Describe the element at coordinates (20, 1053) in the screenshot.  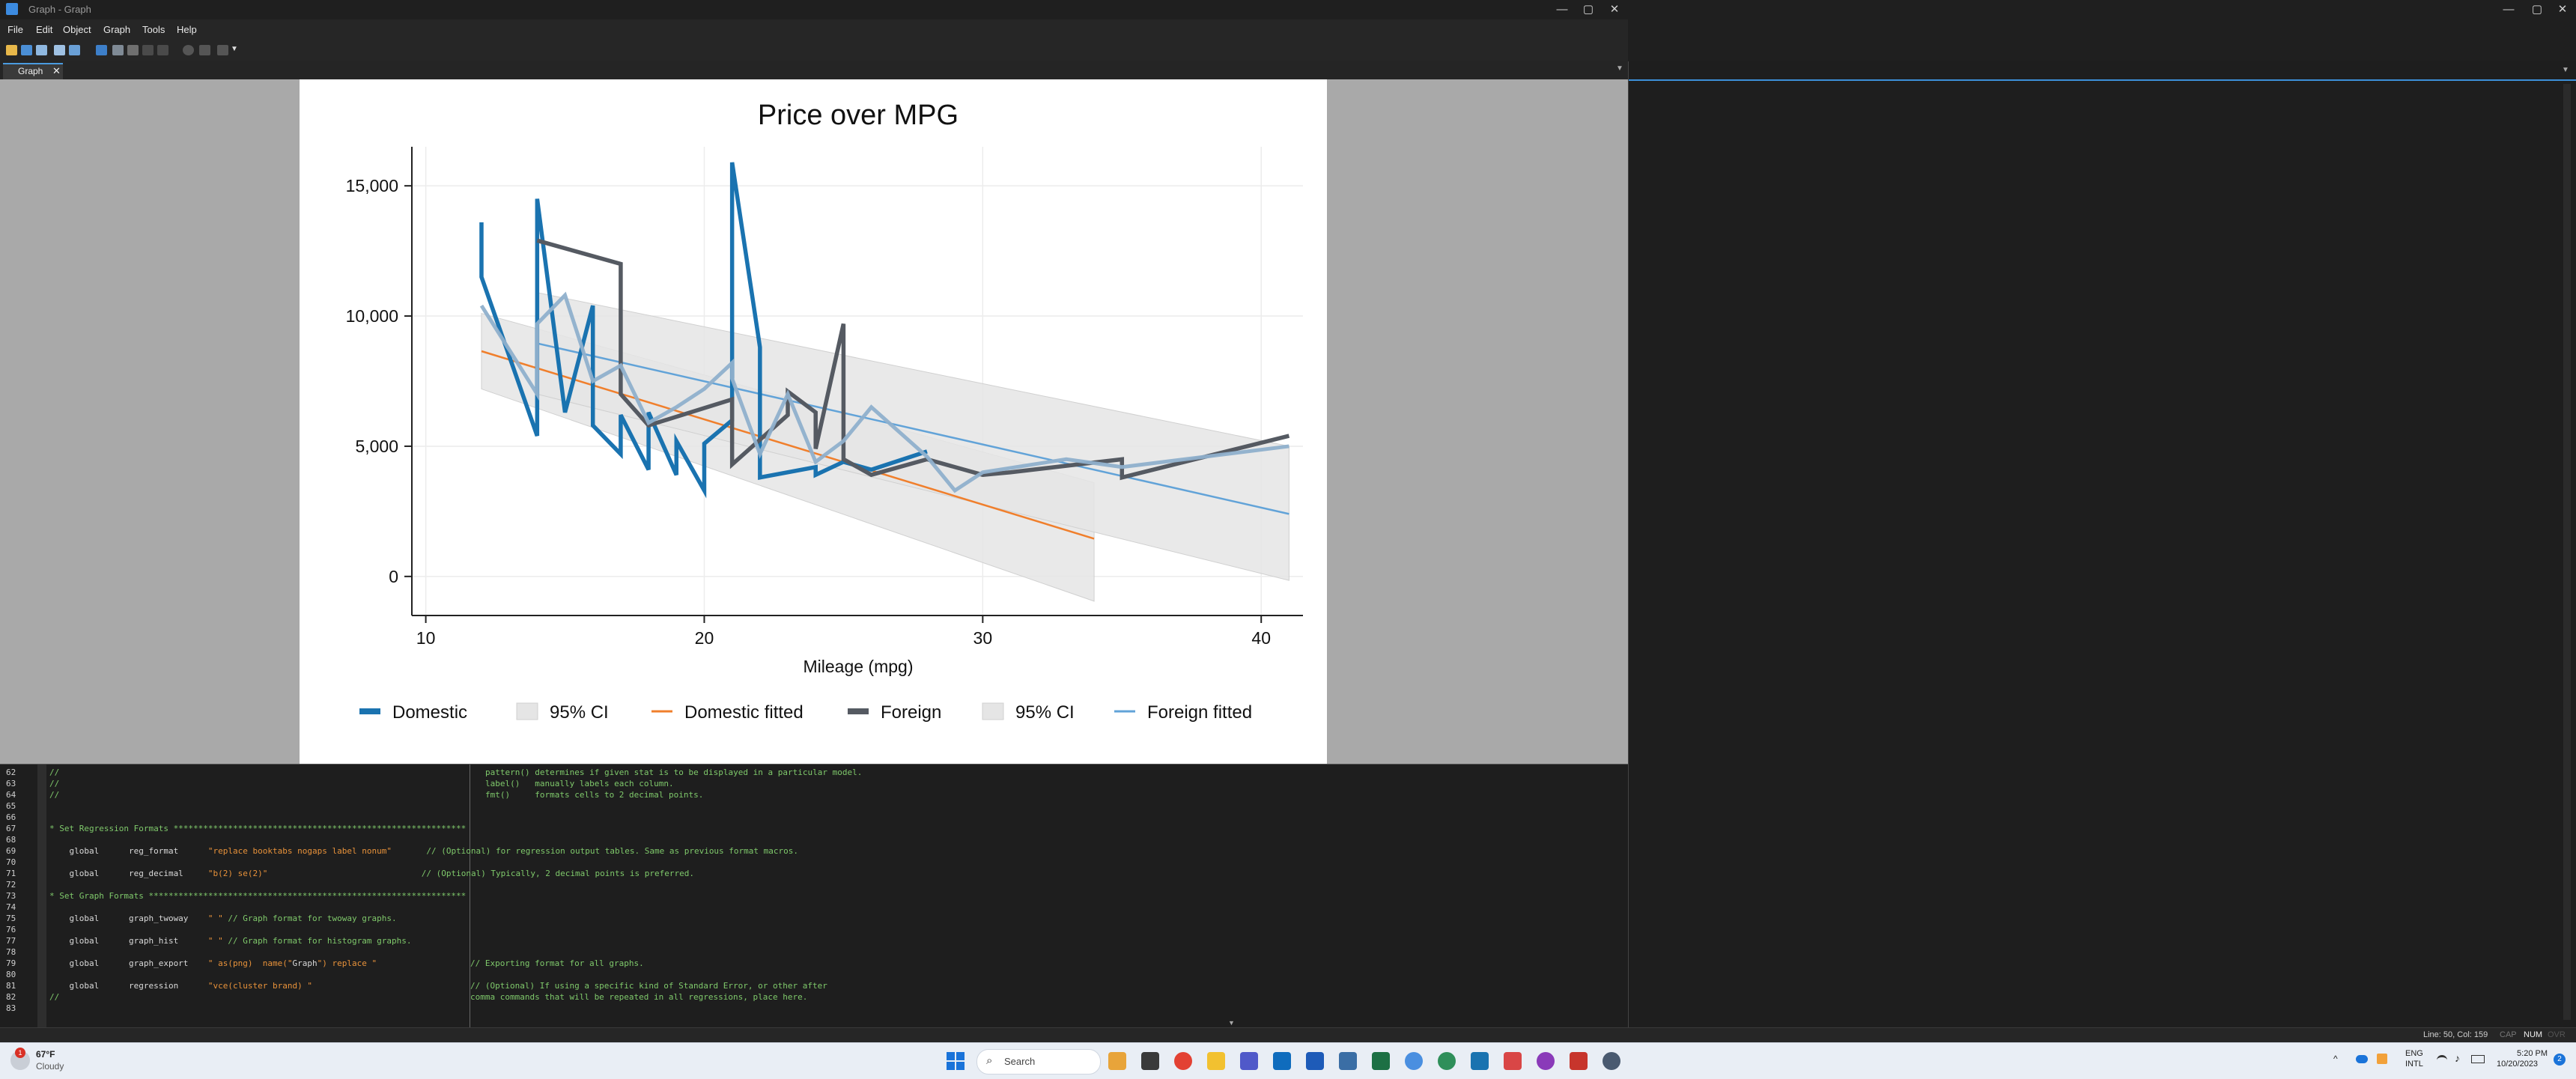
I see `weather-badge: 1` at that location.